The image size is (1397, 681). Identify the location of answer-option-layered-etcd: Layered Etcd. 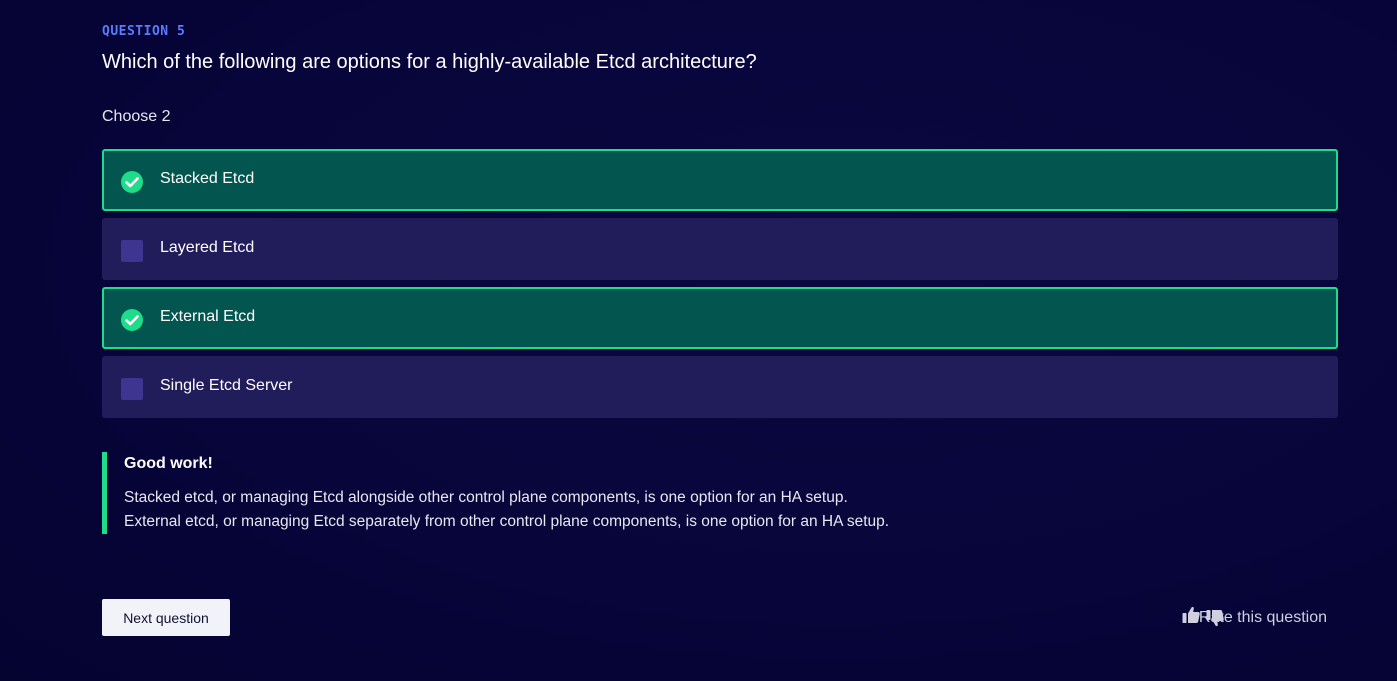
(720, 249).